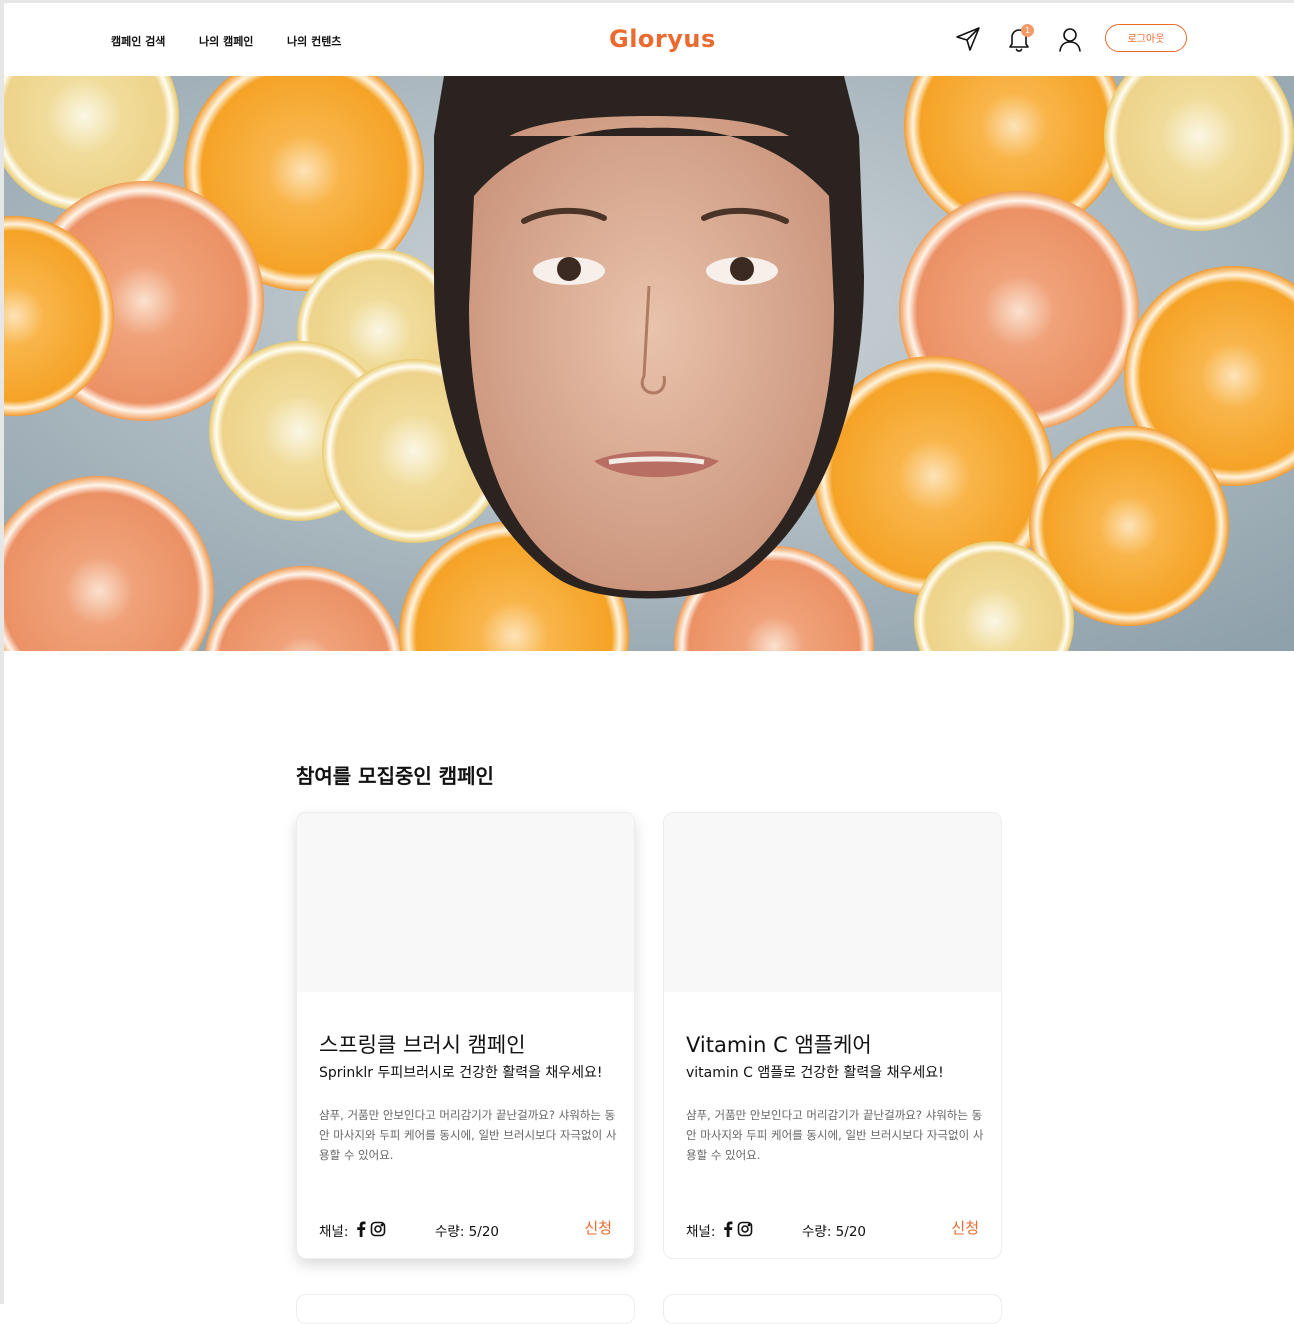  Describe the element at coordinates (314, 41) in the screenshot. I see `nav-my-contents: 나의 컨텐츠` at that location.